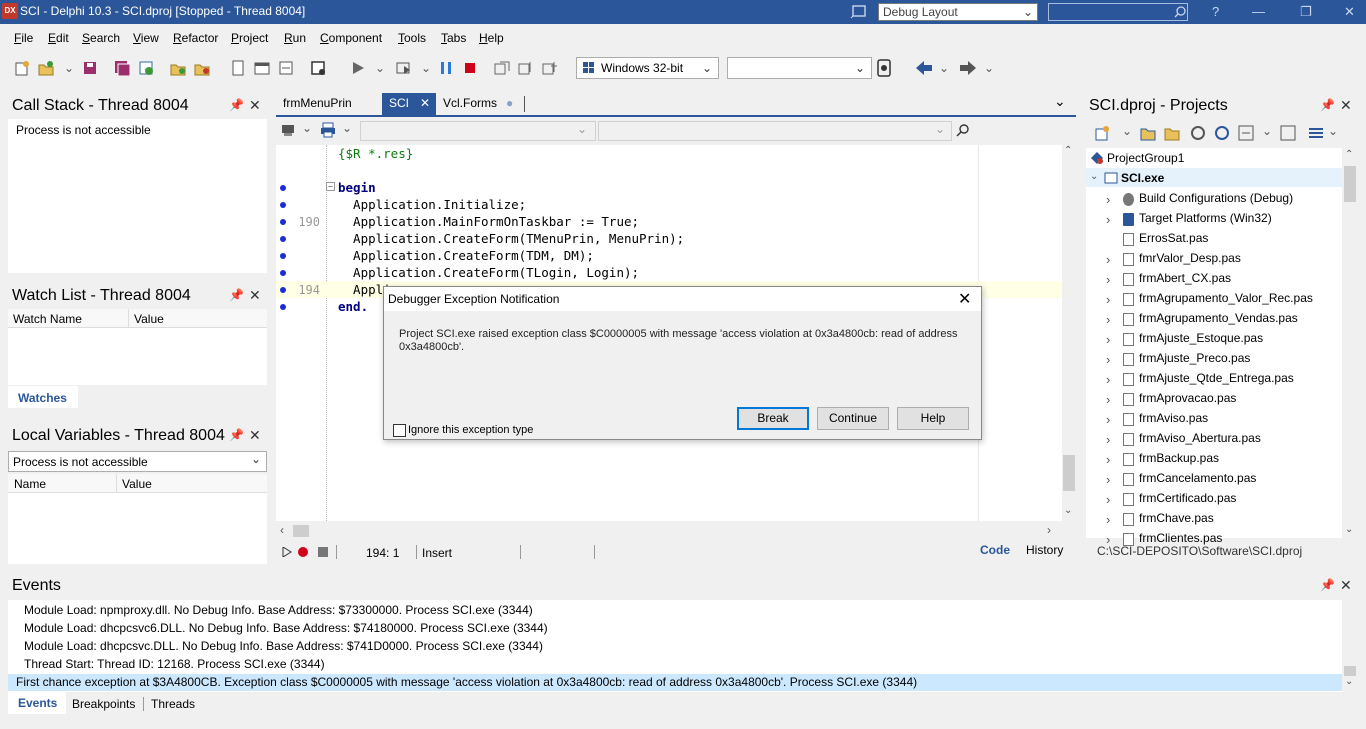  Describe the element at coordinates (1069, 333) in the screenshot. I see `editor-vertical-scrollbar: ⌃ ⌄` at that location.